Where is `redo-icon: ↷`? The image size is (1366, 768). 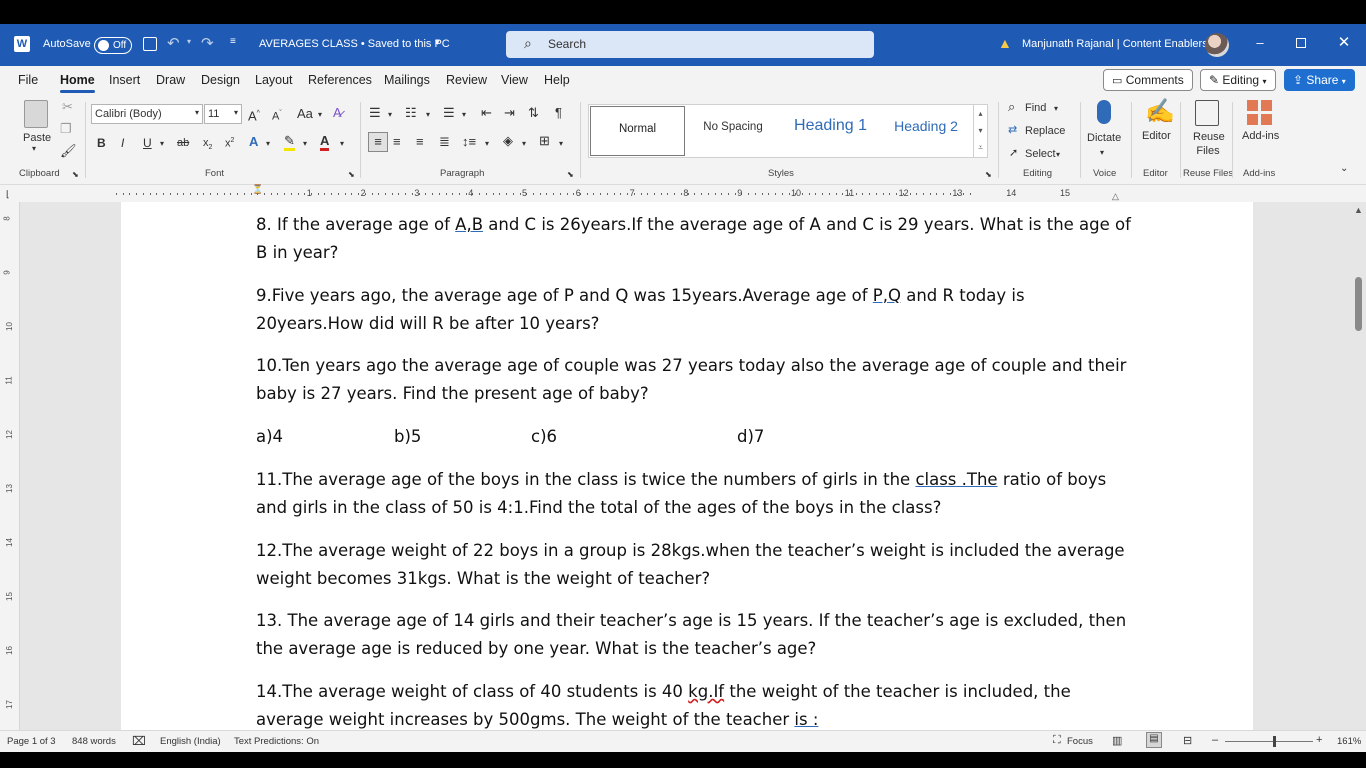 redo-icon: ↷ is located at coordinates (207, 43).